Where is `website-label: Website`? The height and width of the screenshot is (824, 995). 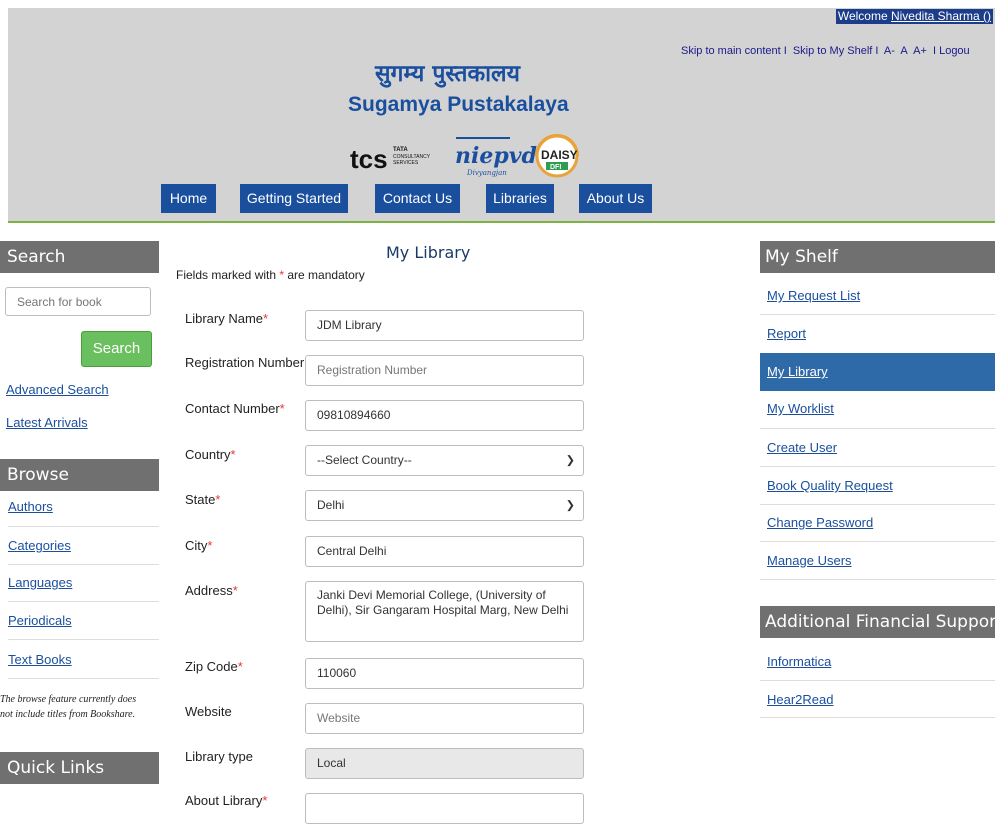
website-label: Website is located at coordinates (208, 711).